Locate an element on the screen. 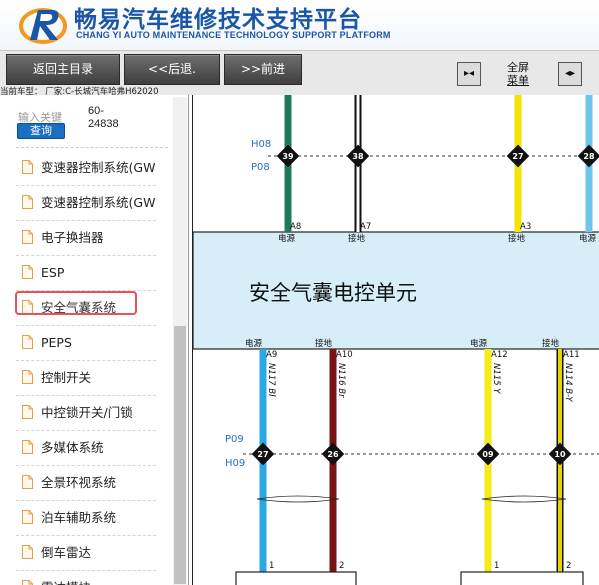  fullscreen-menu-link: 全屏 菜单 is located at coordinates (518, 74).